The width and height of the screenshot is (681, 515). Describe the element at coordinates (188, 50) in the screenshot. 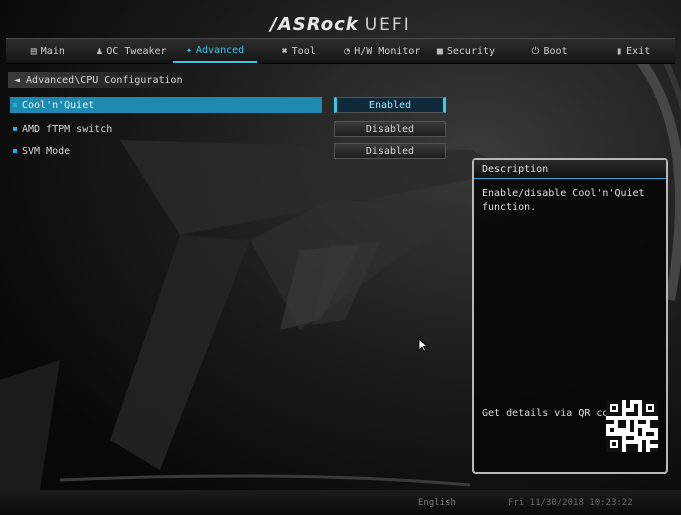

I see `advanced-icon: ✦` at that location.